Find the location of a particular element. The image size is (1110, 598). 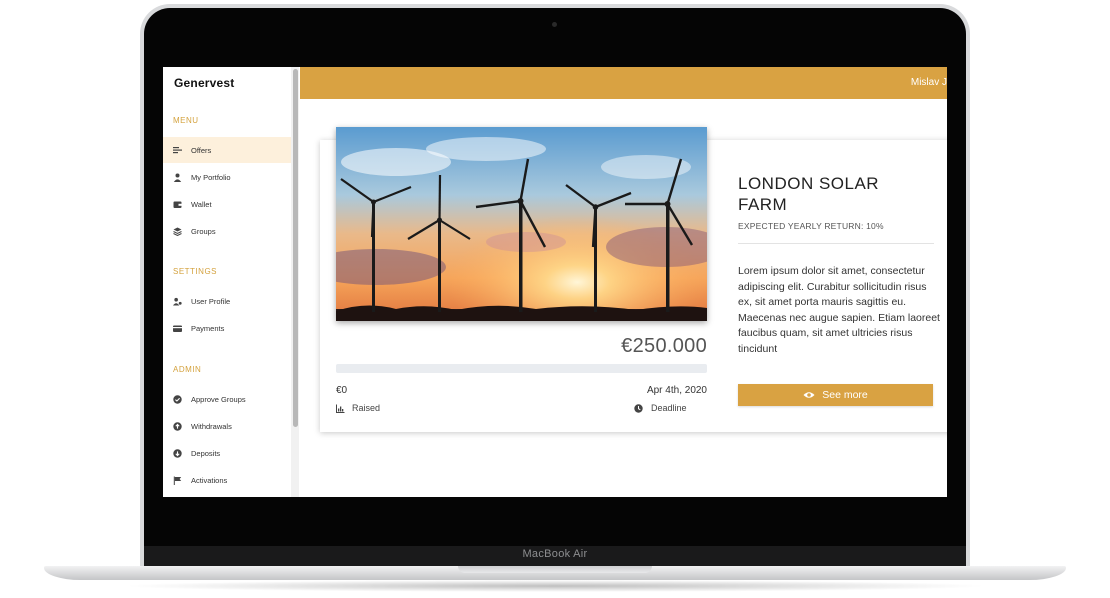

offer-title: LONDON SOLAR FARM is located at coordinates (809, 194).